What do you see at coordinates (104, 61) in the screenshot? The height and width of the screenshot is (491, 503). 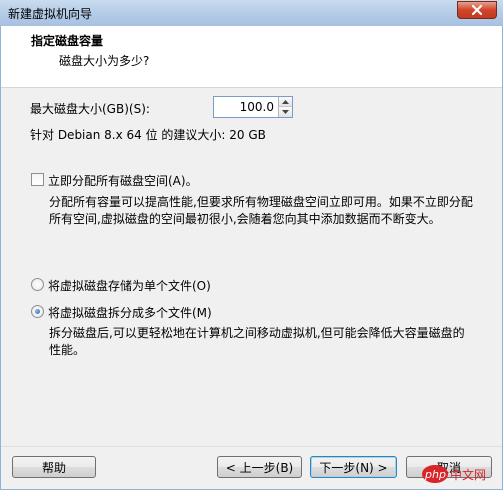 I see `page-subtitle: 磁盘大小为多少?` at bounding box center [104, 61].